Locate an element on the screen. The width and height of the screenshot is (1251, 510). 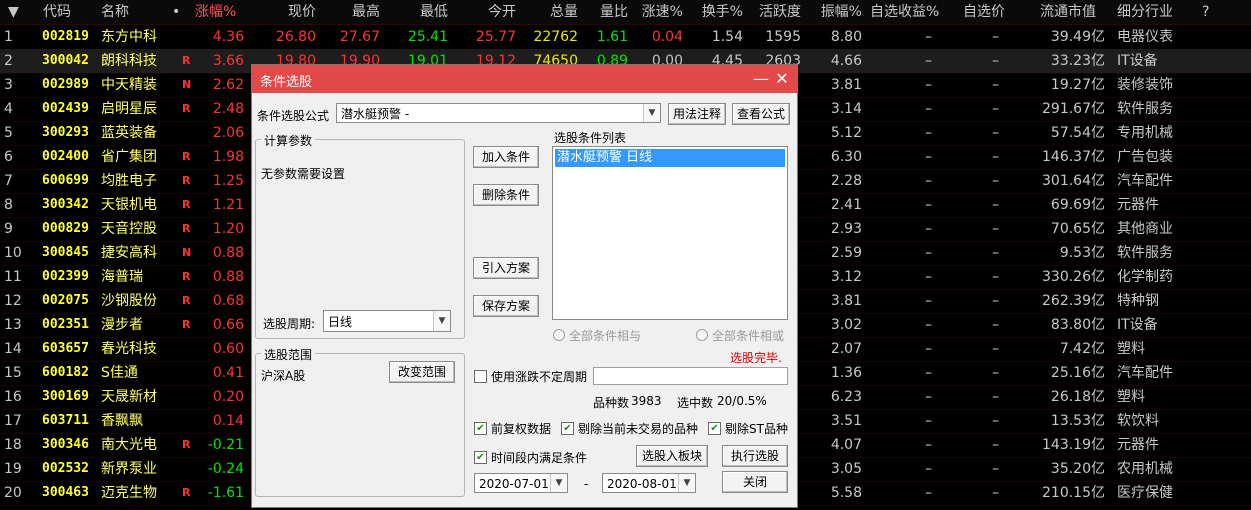
stock-code: 300463 is located at coordinates (65, 492).